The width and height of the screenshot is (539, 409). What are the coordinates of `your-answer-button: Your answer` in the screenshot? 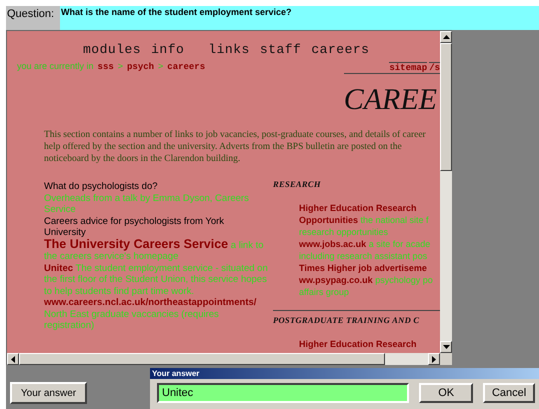 It's located at (48, 393).